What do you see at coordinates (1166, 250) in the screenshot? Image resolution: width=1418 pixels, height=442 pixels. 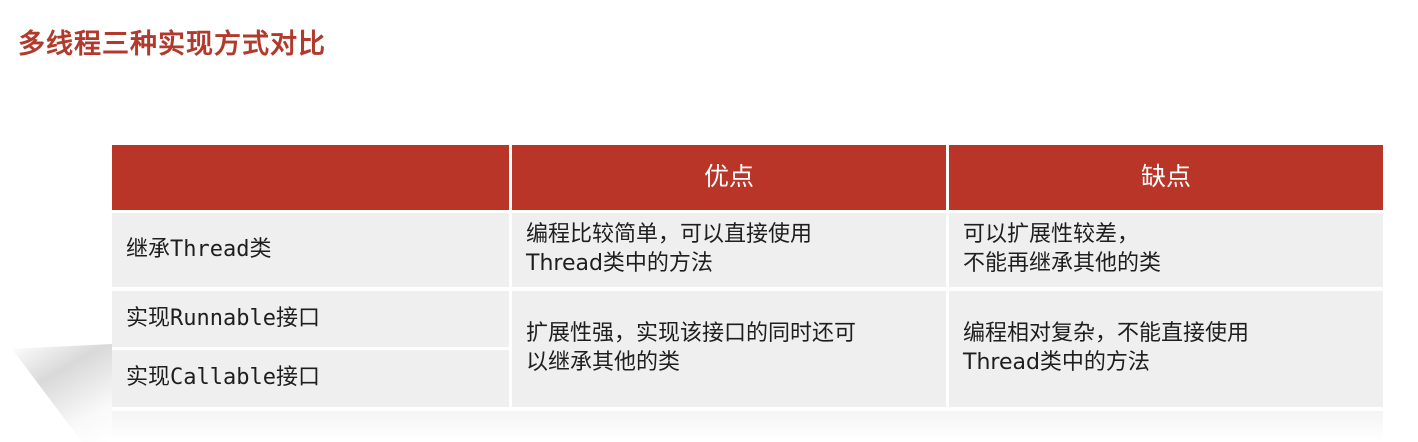 I see `row-cons-thread: 可以扩展性较差， 不能再继承其他的类` at bounding box center [1166, 250].